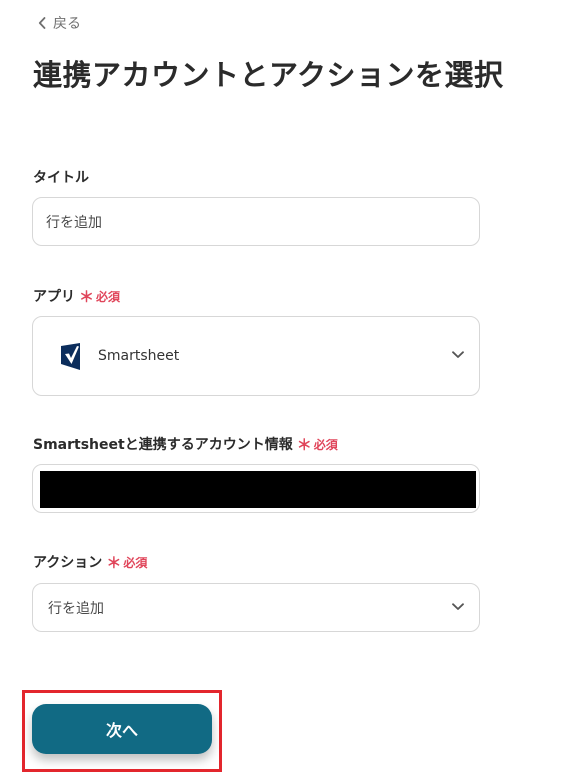 This screenshot has width=562, height=775. I want to click on account-select, so click(256, 488).